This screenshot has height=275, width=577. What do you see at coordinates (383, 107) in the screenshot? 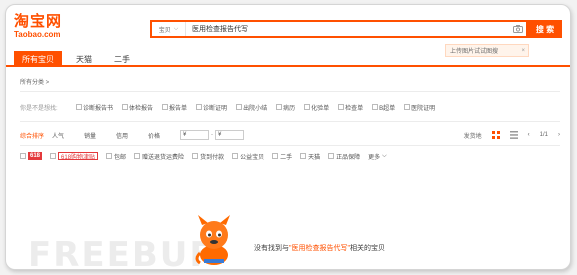
I see `filter-item: B超单` at bounding box center [383, 107].